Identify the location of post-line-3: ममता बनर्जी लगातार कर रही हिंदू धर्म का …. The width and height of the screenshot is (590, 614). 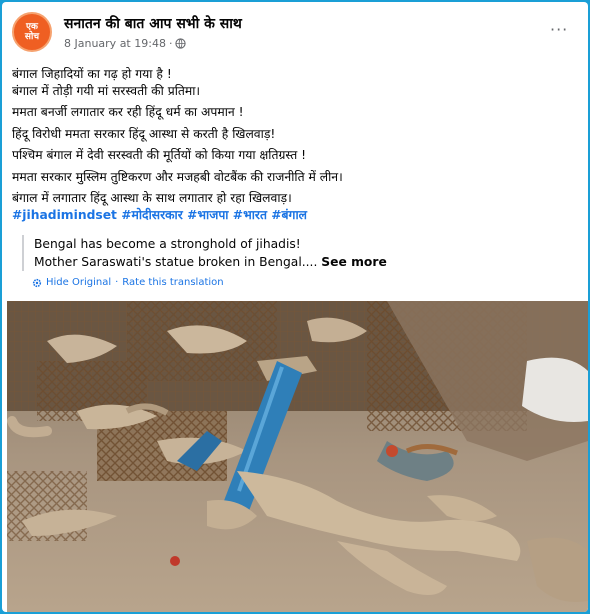
(128, 112).